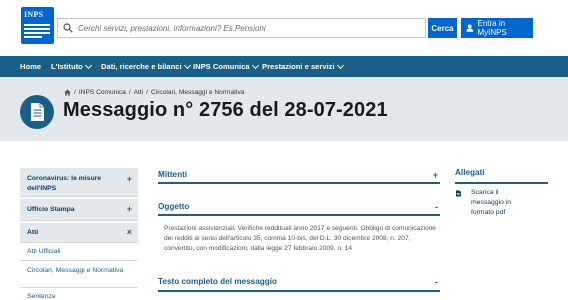 This screenshot has width=568, height=300. Describe the element at coordinates (51, 209) in the screenshot. I see `sidebar-item-label: Ufficio Stampa` at that location.